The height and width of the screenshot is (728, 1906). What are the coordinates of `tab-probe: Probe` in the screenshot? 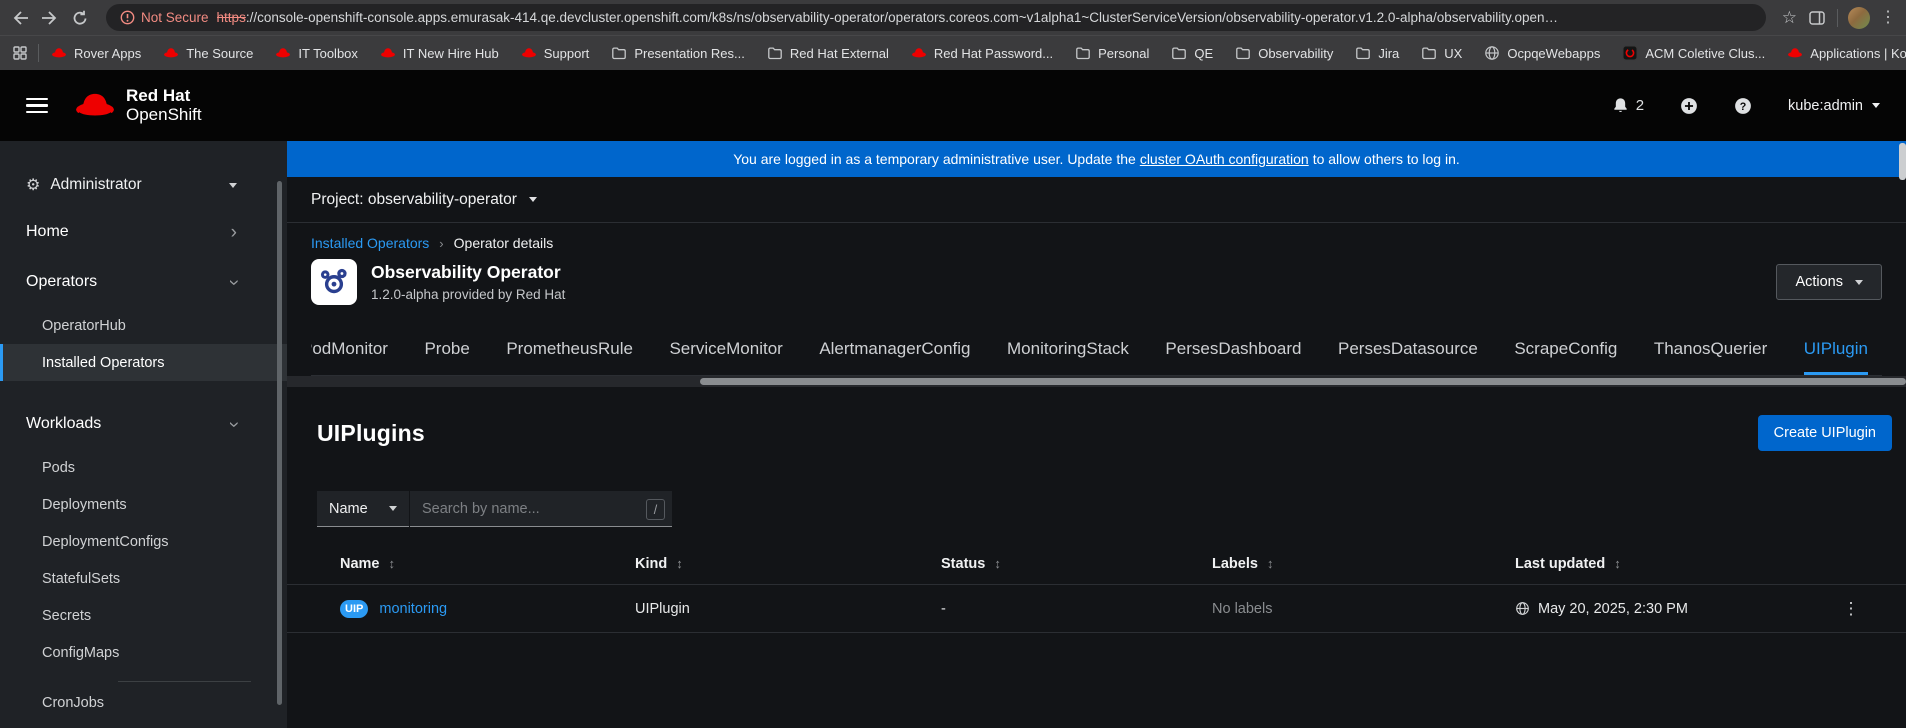 It's located at (446, 357).